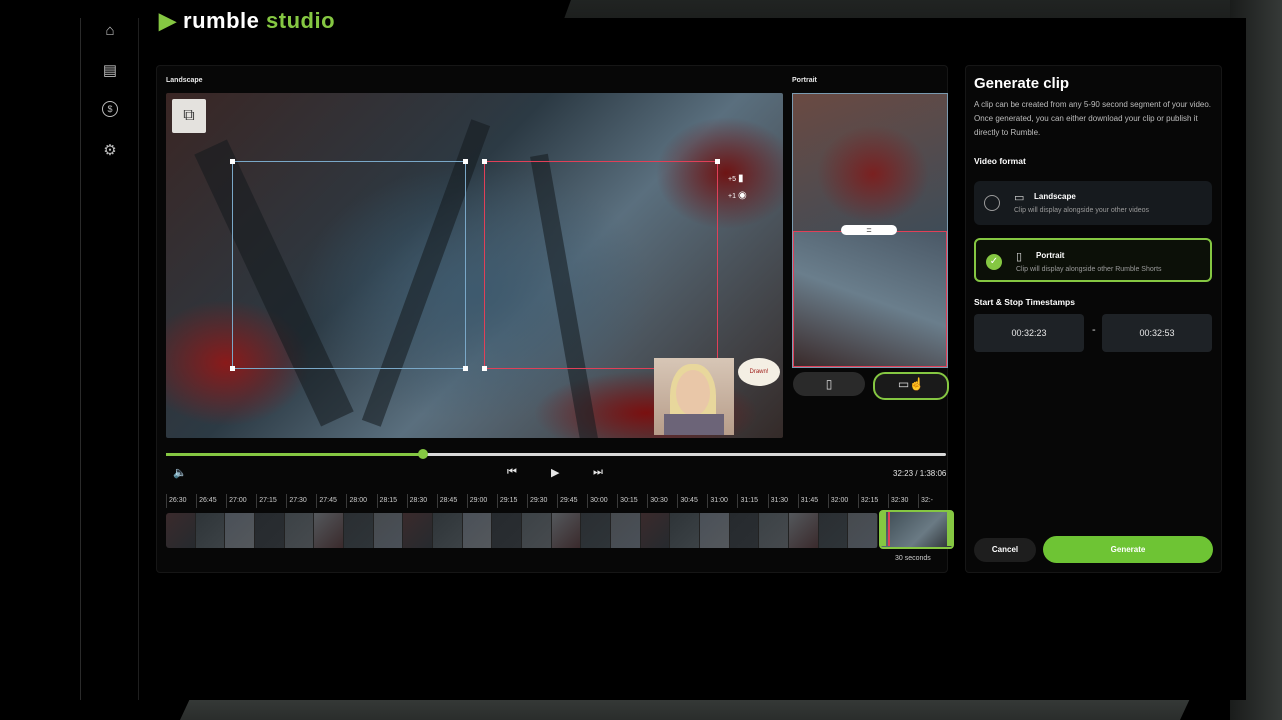 This screenshot has height=720, width=1282. What do you see at coordinates (556, 454) in the screenshot?
I see `playback-scrubber` at bounding box center [556, 454].